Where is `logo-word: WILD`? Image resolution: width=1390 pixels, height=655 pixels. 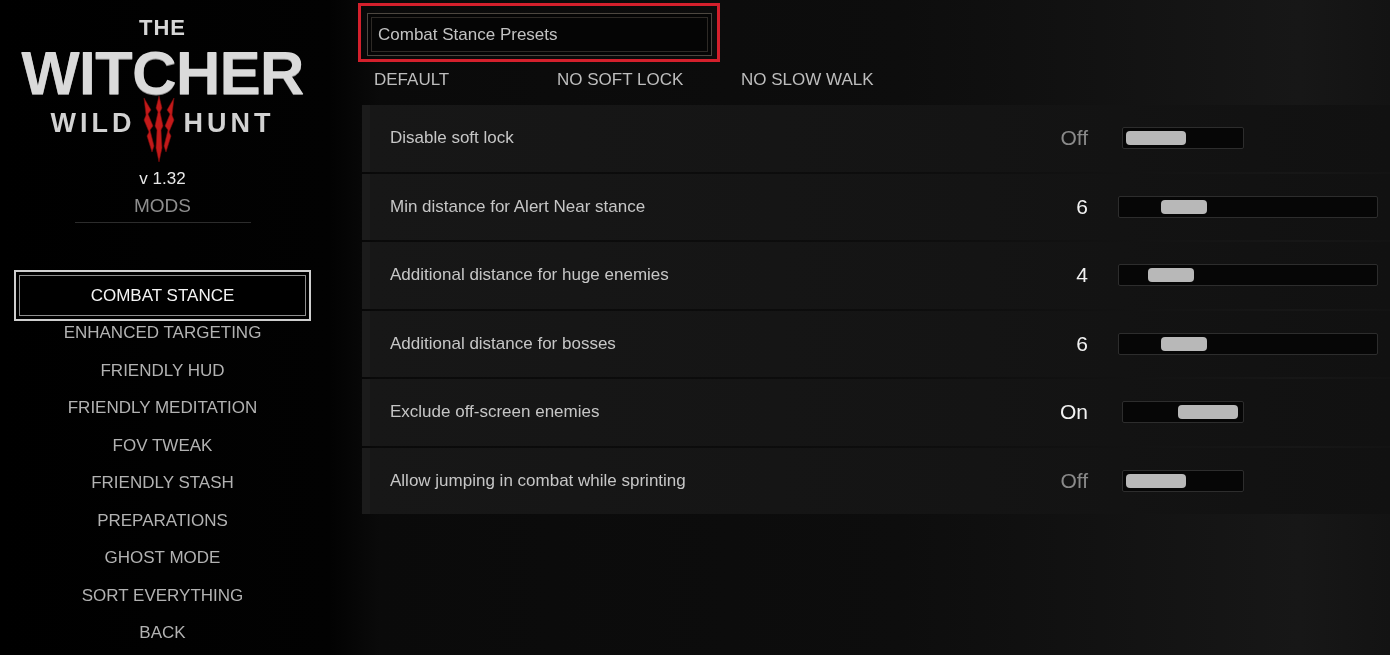
logo-word: WILD is located at coordinates (93, 123).